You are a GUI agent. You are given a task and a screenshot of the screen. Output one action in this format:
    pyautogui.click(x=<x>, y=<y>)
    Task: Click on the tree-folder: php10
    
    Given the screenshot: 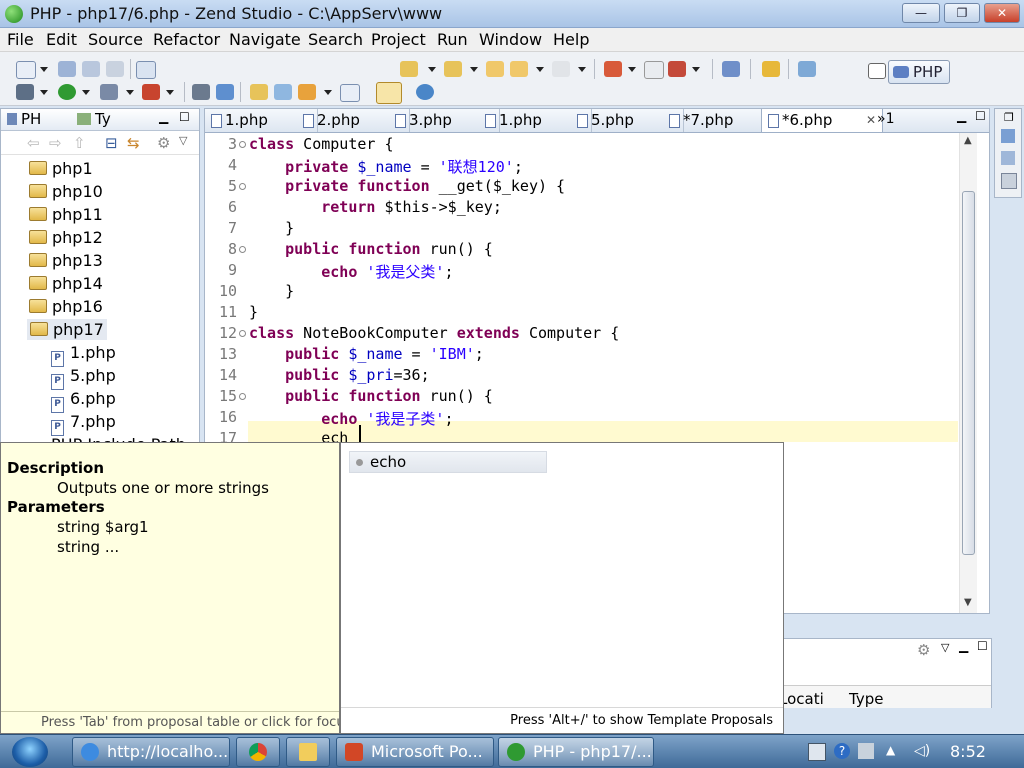 What is the action you would take?
    pyautogui.click(x=66, y=191)
    